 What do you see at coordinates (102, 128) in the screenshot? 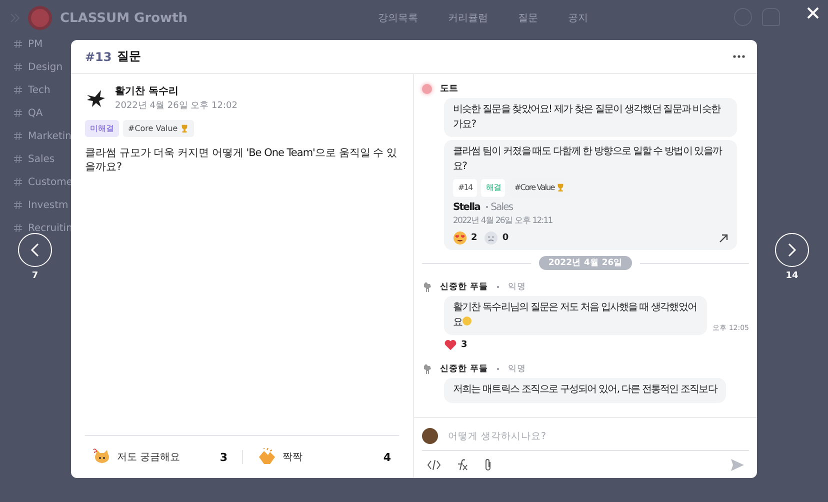
I see `tag-chip: 미해결` at bounding box center [102, 128].